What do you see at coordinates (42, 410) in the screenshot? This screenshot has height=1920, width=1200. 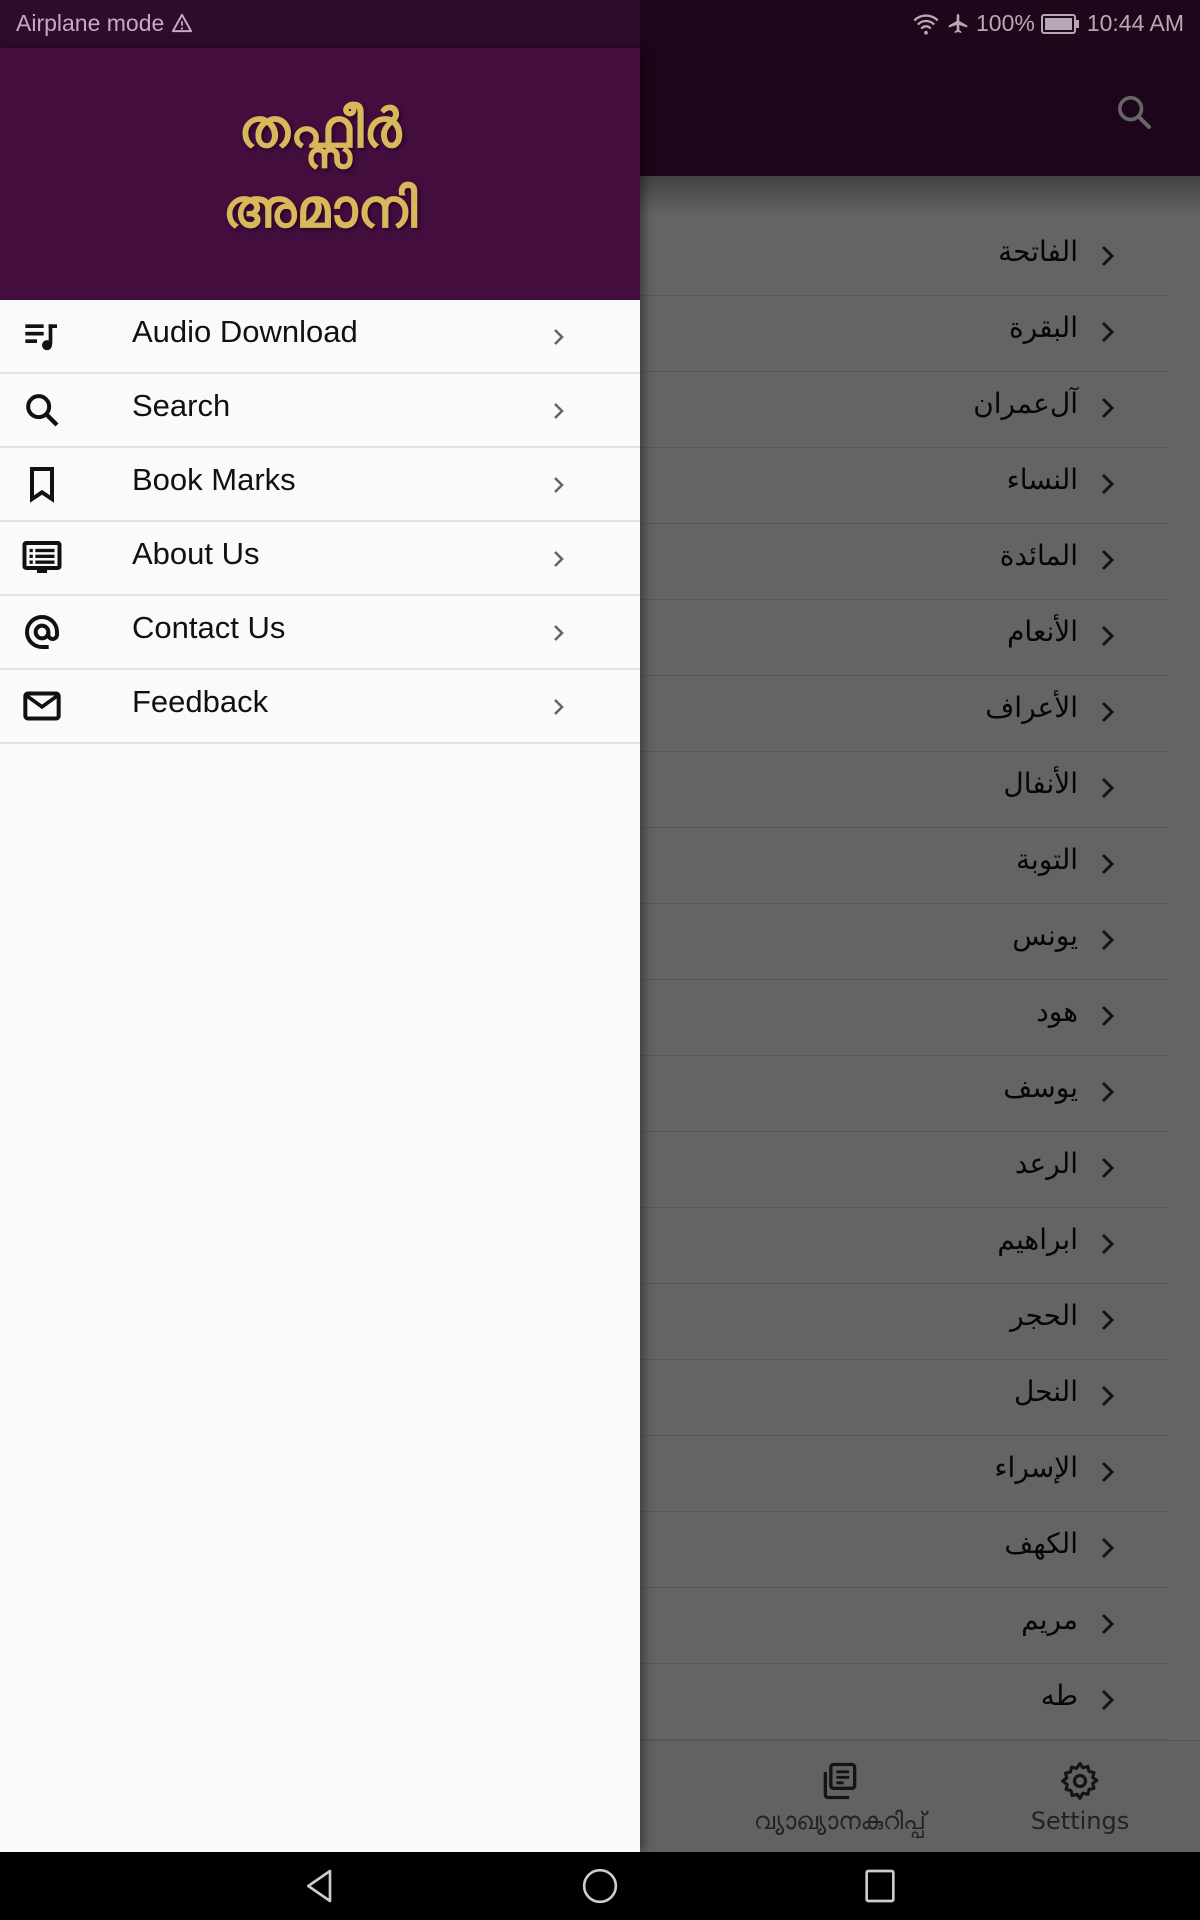 I see `search-icon` at bounding box center [42, 410].